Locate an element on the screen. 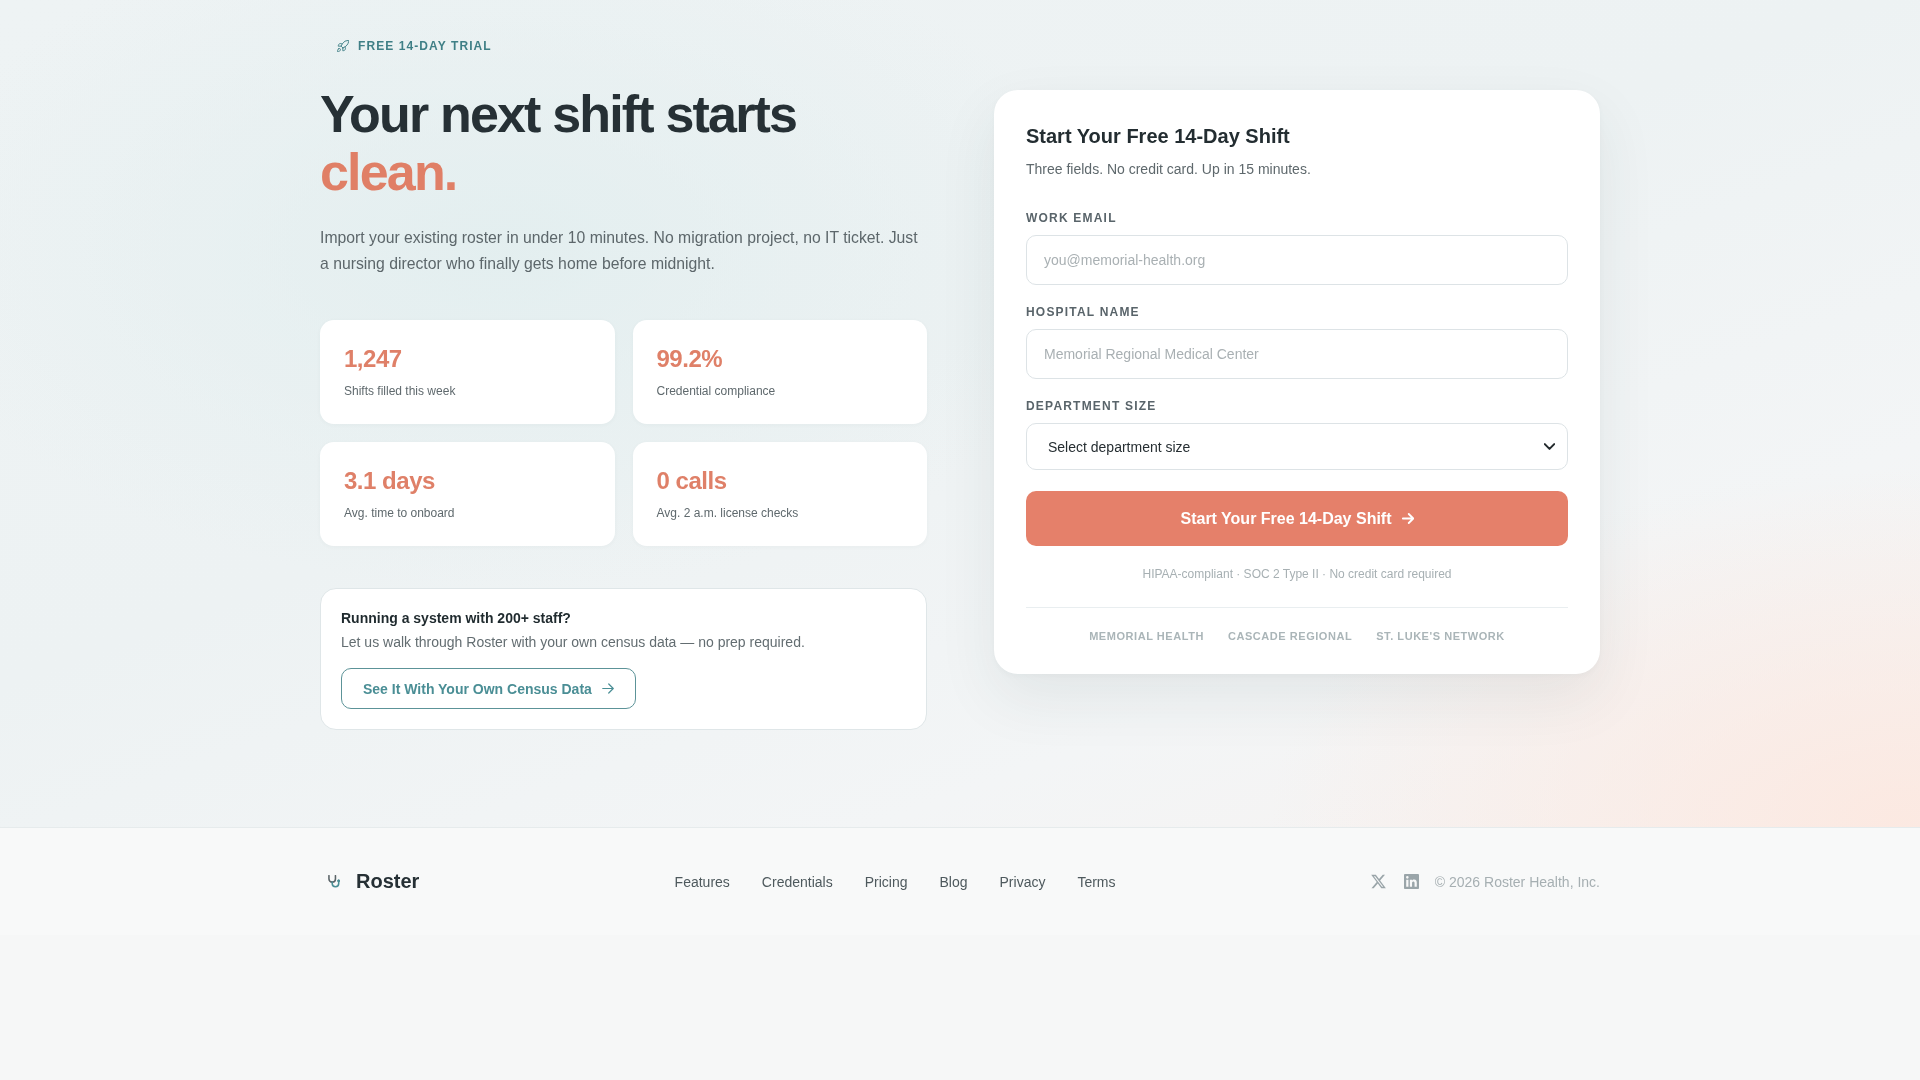  form-subtitle: Three fields. No credit card. Up in 15 minutes. is located at coordinates (1169, 169).